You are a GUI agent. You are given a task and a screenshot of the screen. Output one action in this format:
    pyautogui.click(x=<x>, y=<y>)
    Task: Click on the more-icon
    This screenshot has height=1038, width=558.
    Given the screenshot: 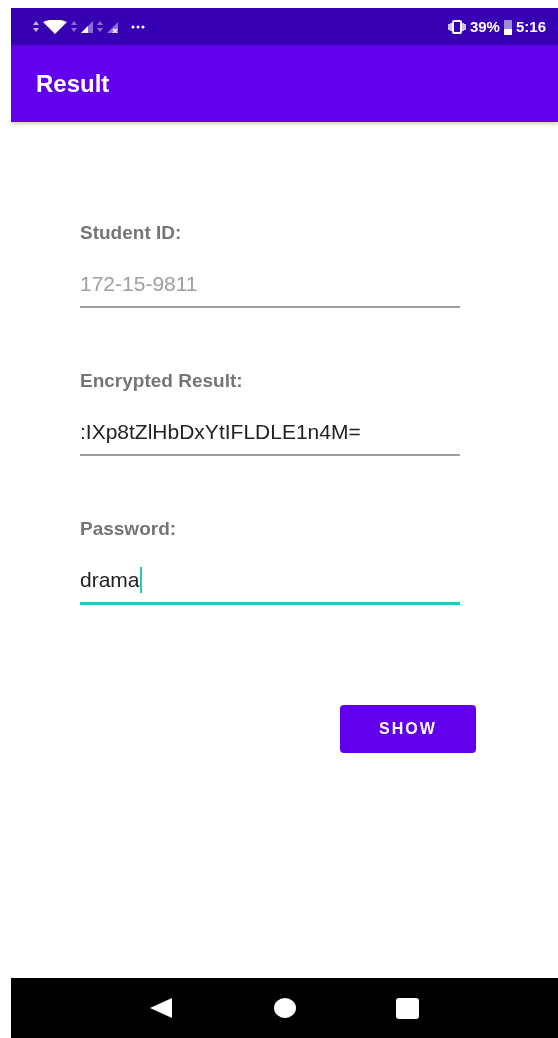 What is the action you would take?
    pyautogui.click(x=138, y=26)
    